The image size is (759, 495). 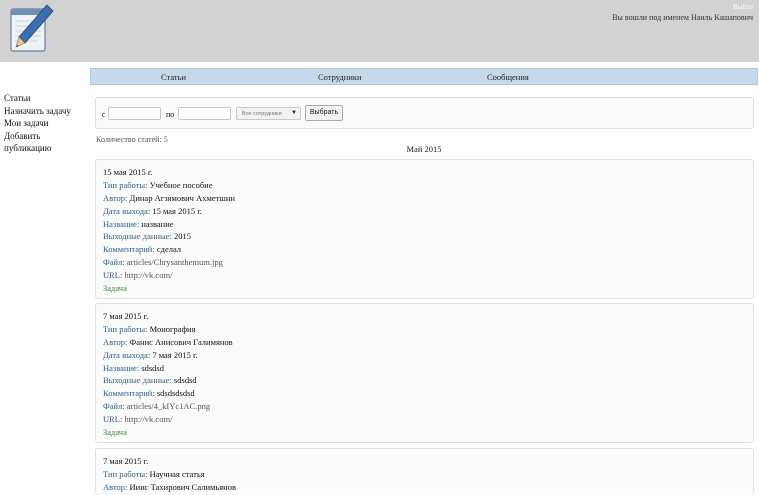 I want to click on sidebar-item-my-tasks: Мои задачи, so click(x=46, y=123).